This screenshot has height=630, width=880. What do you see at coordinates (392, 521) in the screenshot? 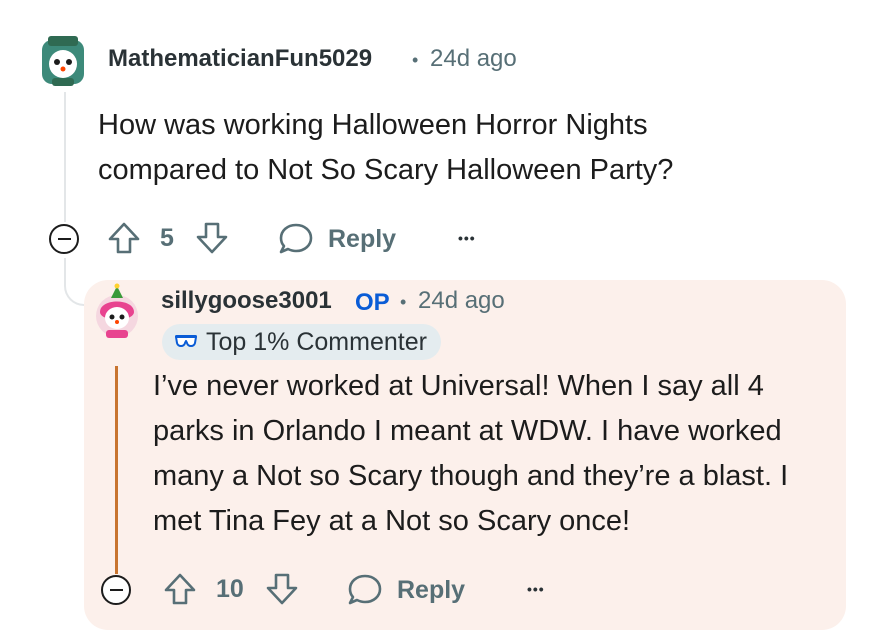
I see `reply-body-line: met Tina Fey at a Not so Scary once!` at bounding box center [392, 521].